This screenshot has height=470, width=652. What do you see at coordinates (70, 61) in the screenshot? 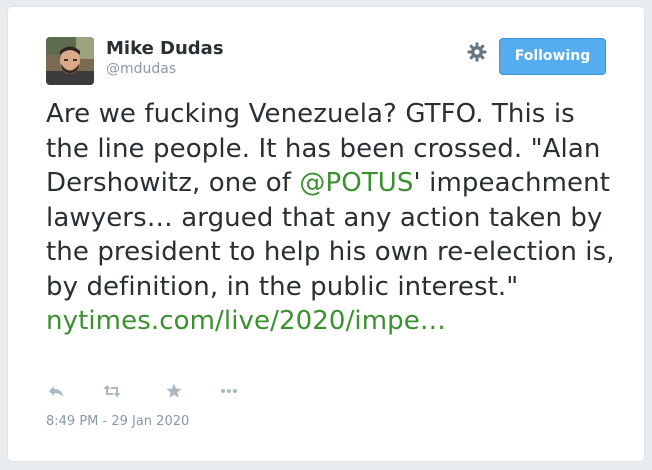
I see `avatar` at bounding box center [70, 61].